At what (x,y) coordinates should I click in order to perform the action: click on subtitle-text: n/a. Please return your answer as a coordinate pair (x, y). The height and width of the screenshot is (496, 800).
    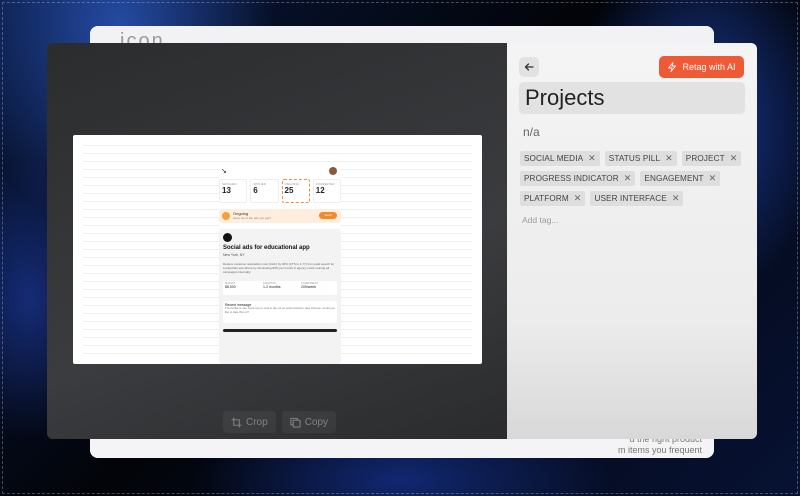
    Looking at the image, I should click on (531, 132).